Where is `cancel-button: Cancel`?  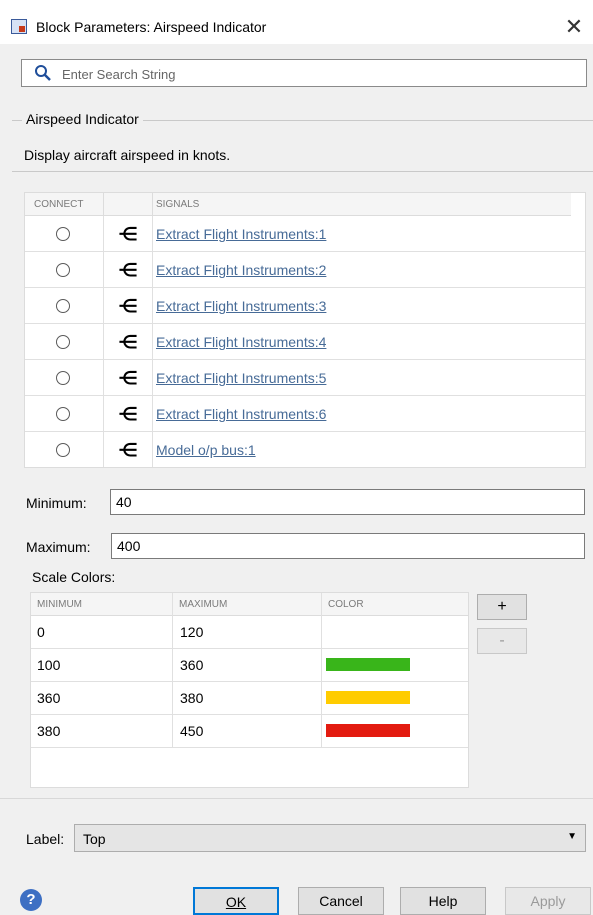
cancel-button: Cancel is located at coordinates (341, 901).